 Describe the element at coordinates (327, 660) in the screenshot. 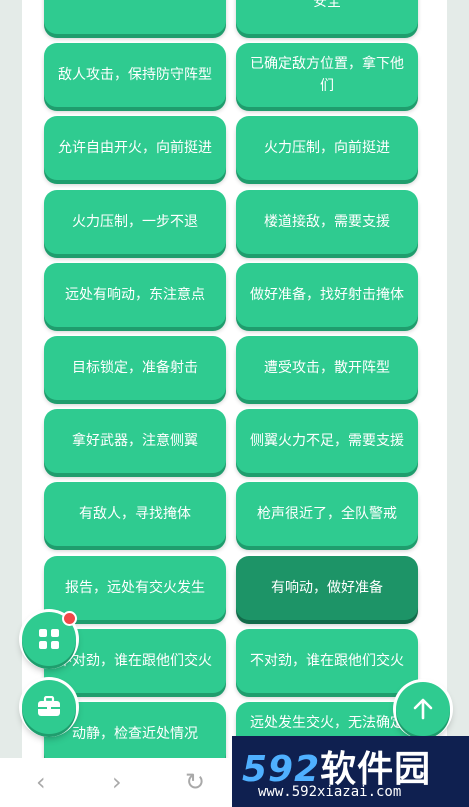

I see `phrase-button: 不对劲，谁在跟他们交火` at that location.